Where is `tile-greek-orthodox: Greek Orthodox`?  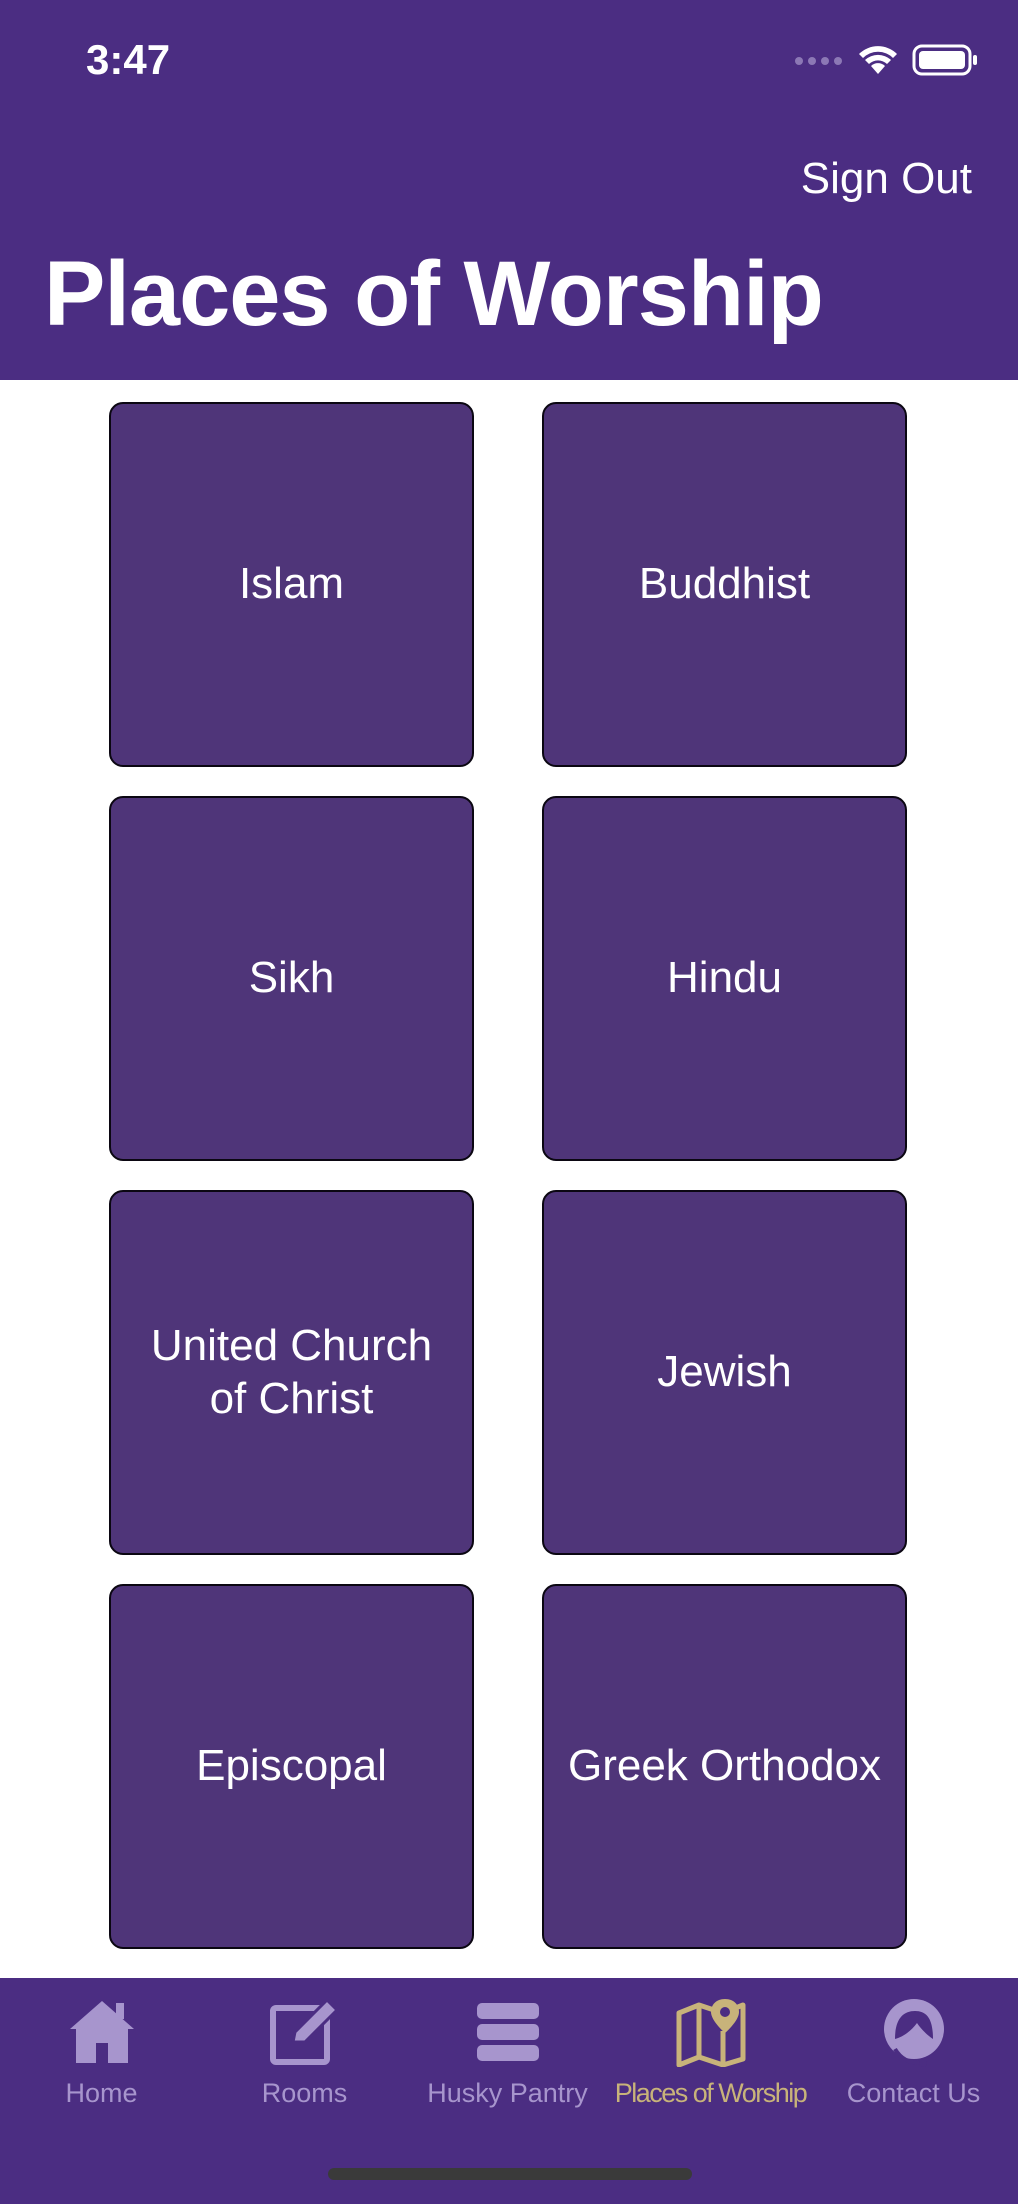 tile-greek-orthodox: Greek Orthodox is located at coordinates (724, 1766).